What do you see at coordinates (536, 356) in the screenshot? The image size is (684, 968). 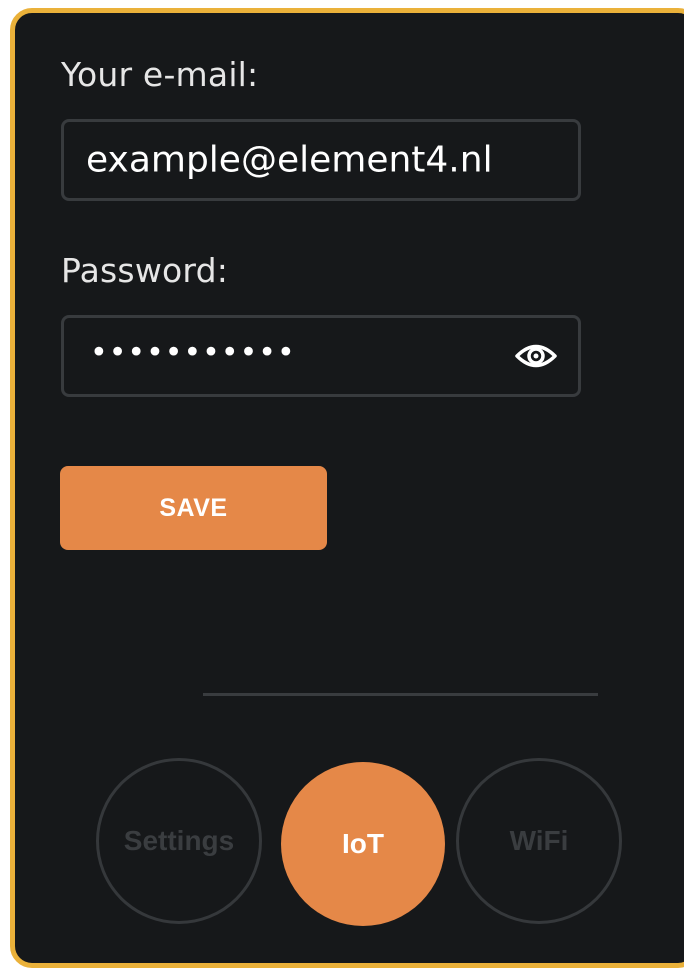 I see `eye-icon` at bounding box center [536, 356].